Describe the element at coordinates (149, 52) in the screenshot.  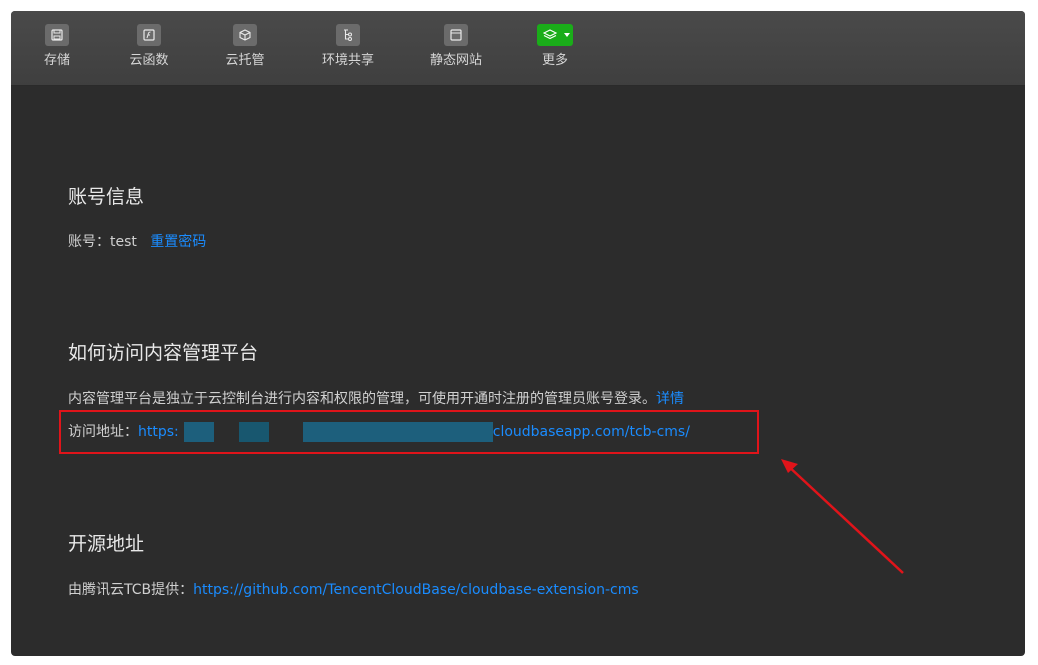
I see `cloud-function-button: 云函数` at that location.